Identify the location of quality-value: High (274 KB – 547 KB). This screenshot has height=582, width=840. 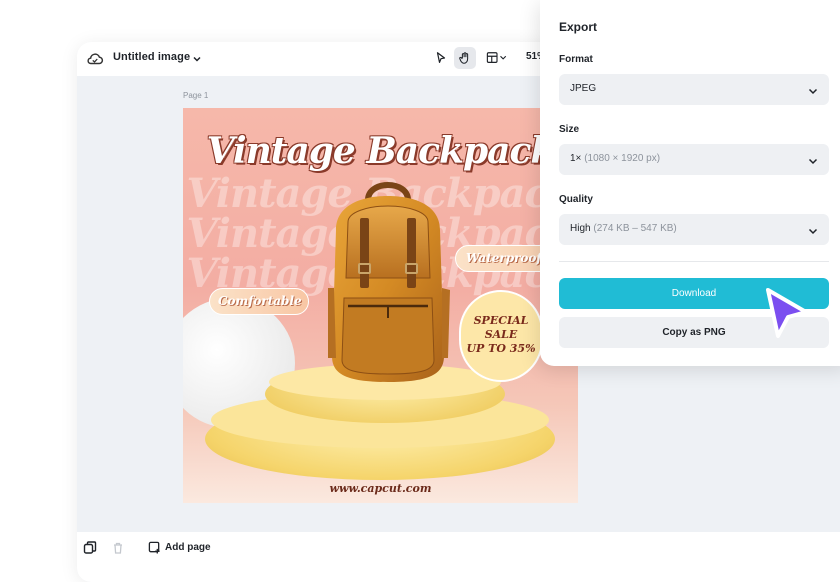
(623, 228).